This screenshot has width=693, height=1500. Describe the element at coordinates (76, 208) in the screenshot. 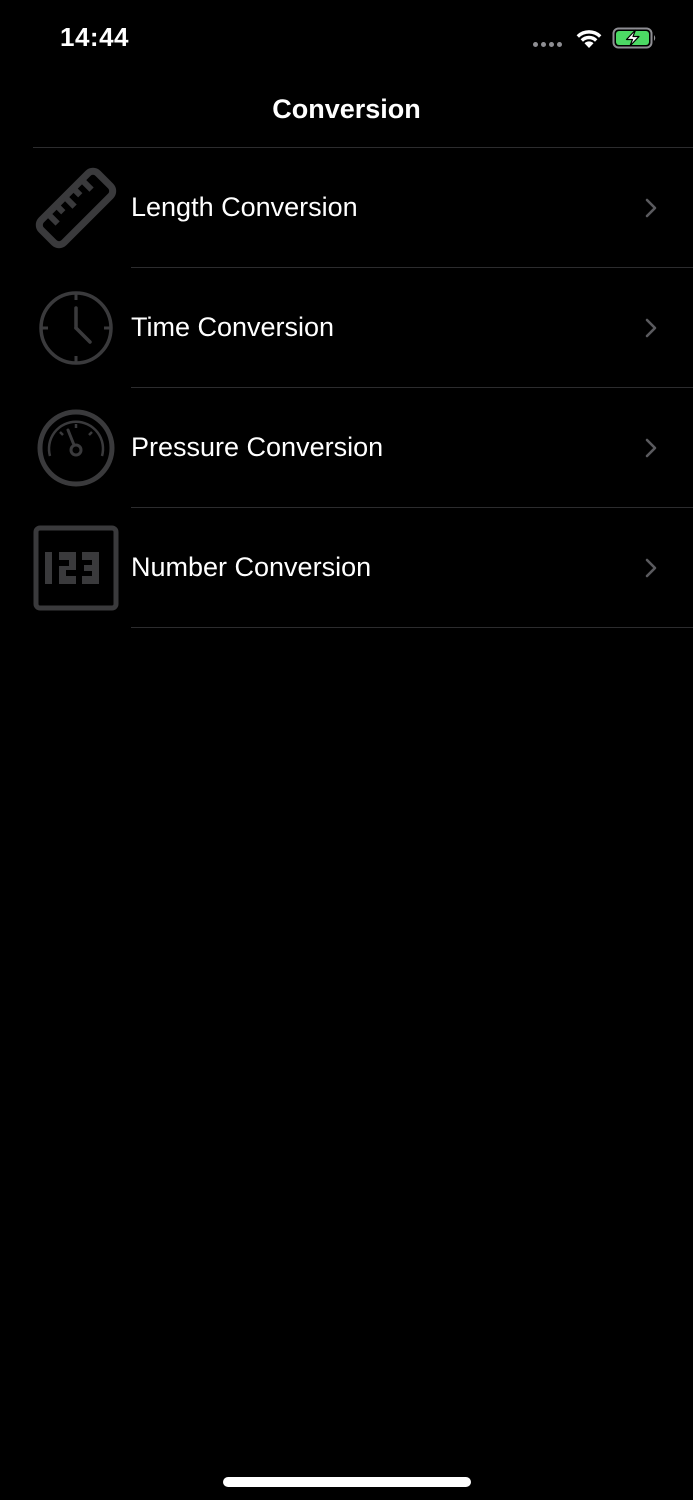

I see `ruler-icon` at that location.